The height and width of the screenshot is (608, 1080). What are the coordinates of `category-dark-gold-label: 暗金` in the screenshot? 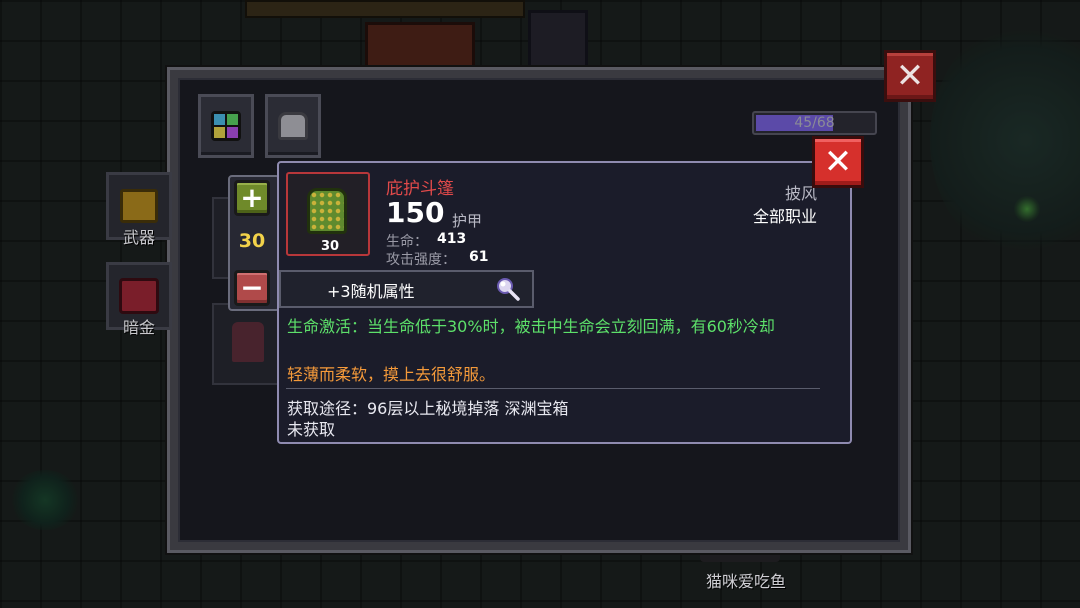 It's located at (138, 327).